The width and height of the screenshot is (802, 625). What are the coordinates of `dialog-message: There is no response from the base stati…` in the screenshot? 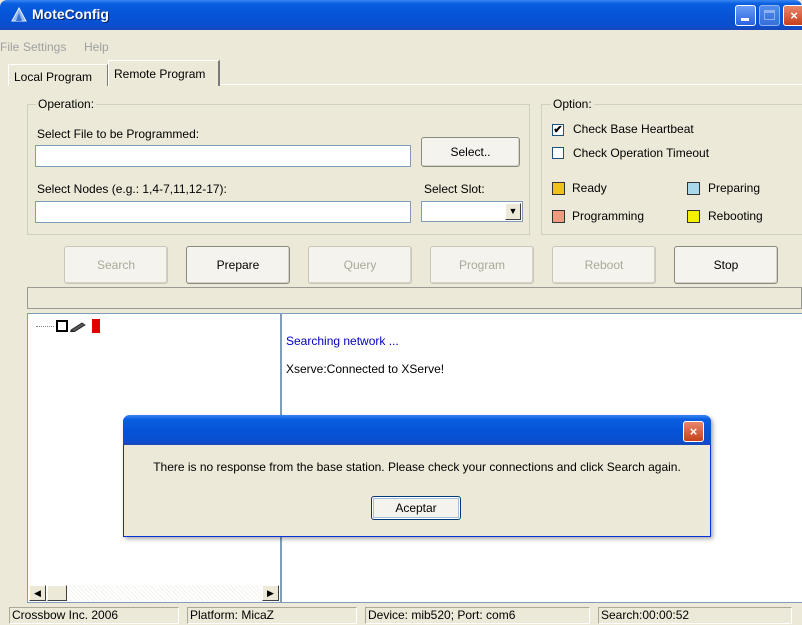 It's located at (417, 467).